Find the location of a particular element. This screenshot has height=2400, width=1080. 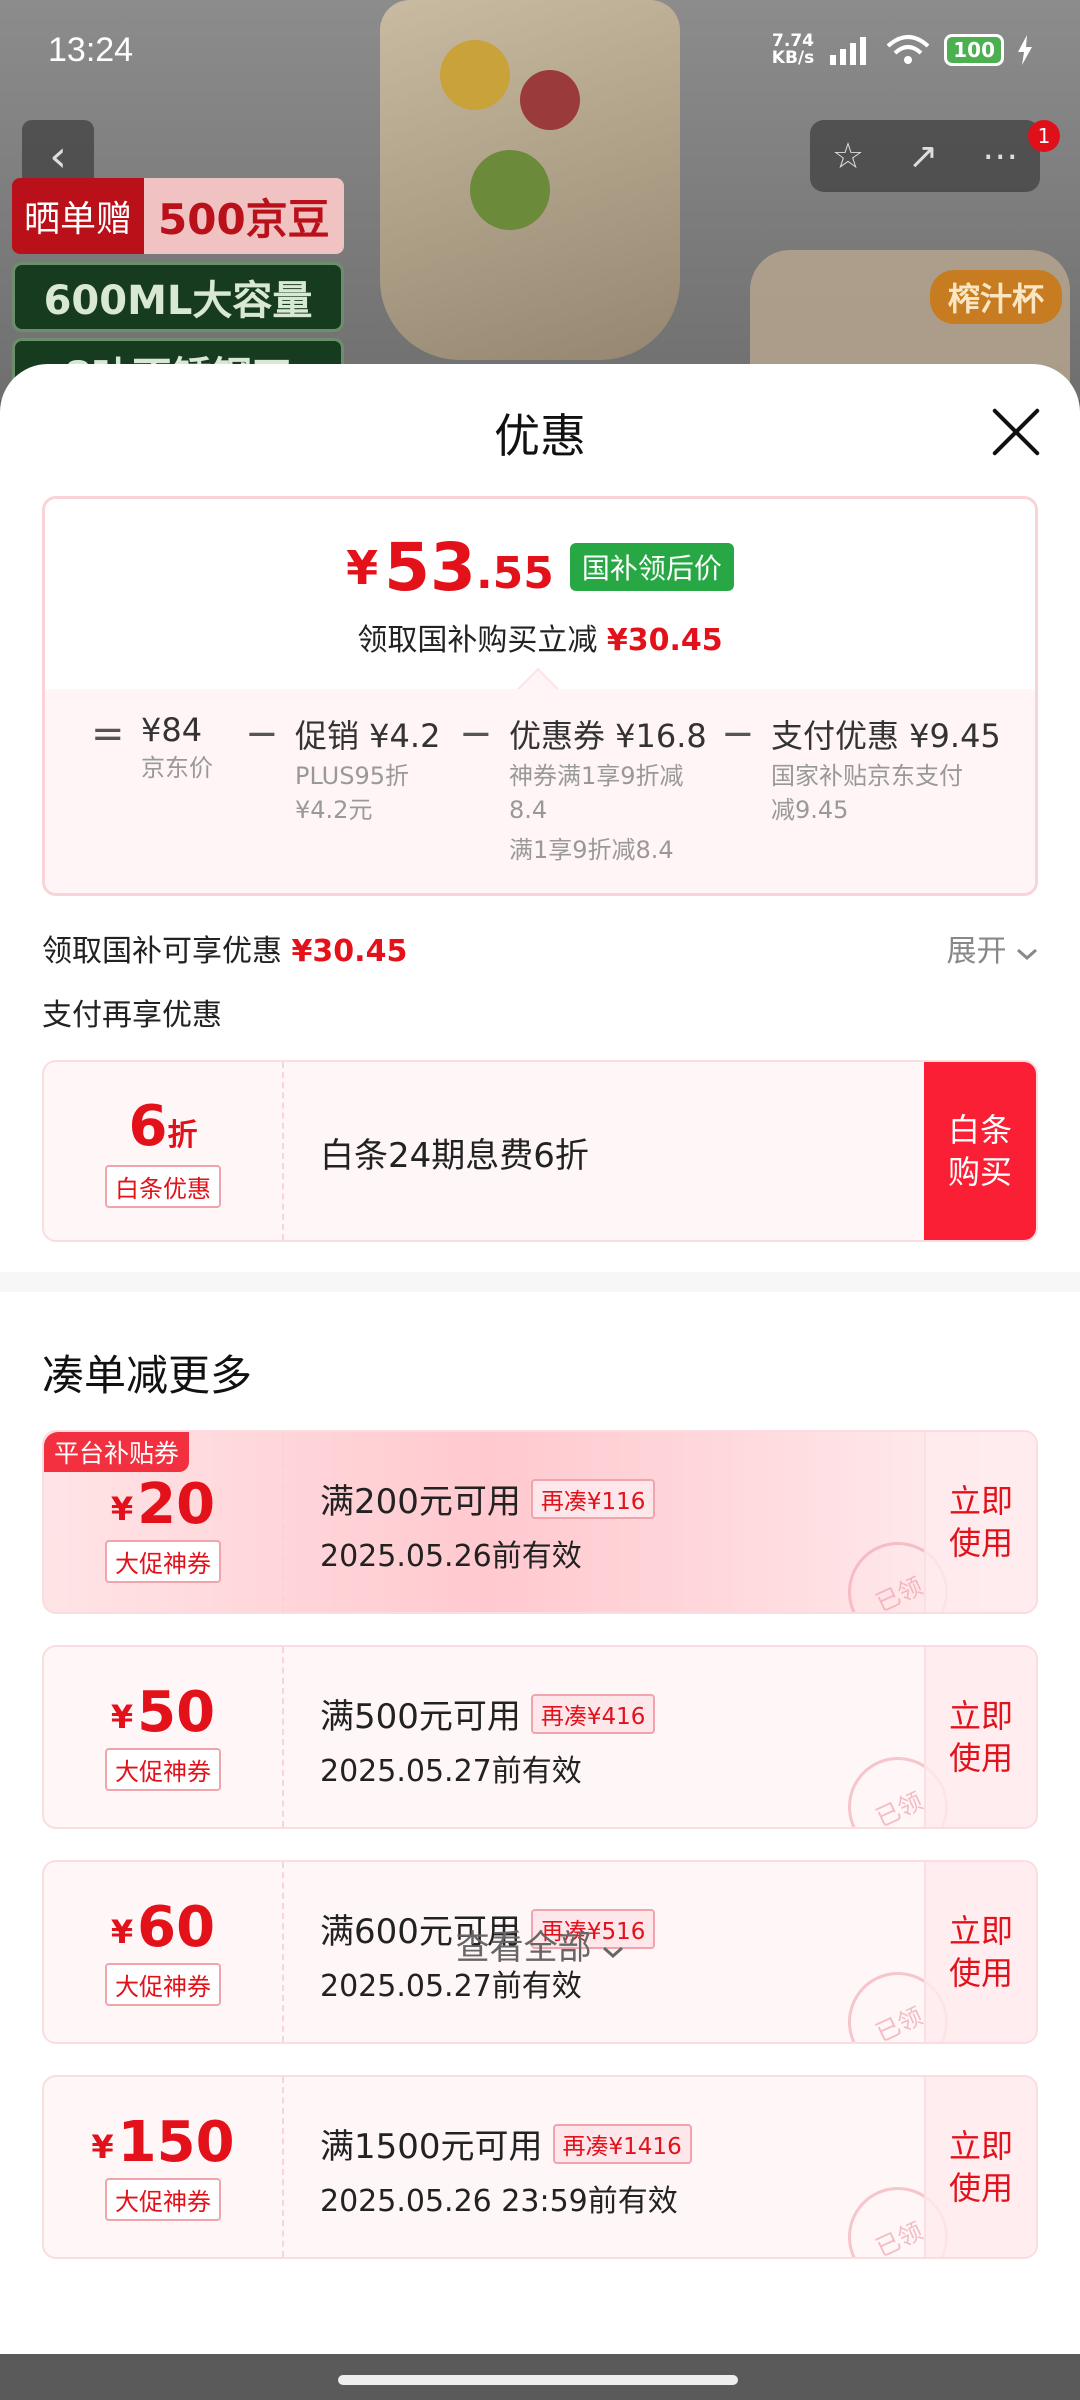

price-saving-amount: ¥30.45 is located at coordinates (664, 640).